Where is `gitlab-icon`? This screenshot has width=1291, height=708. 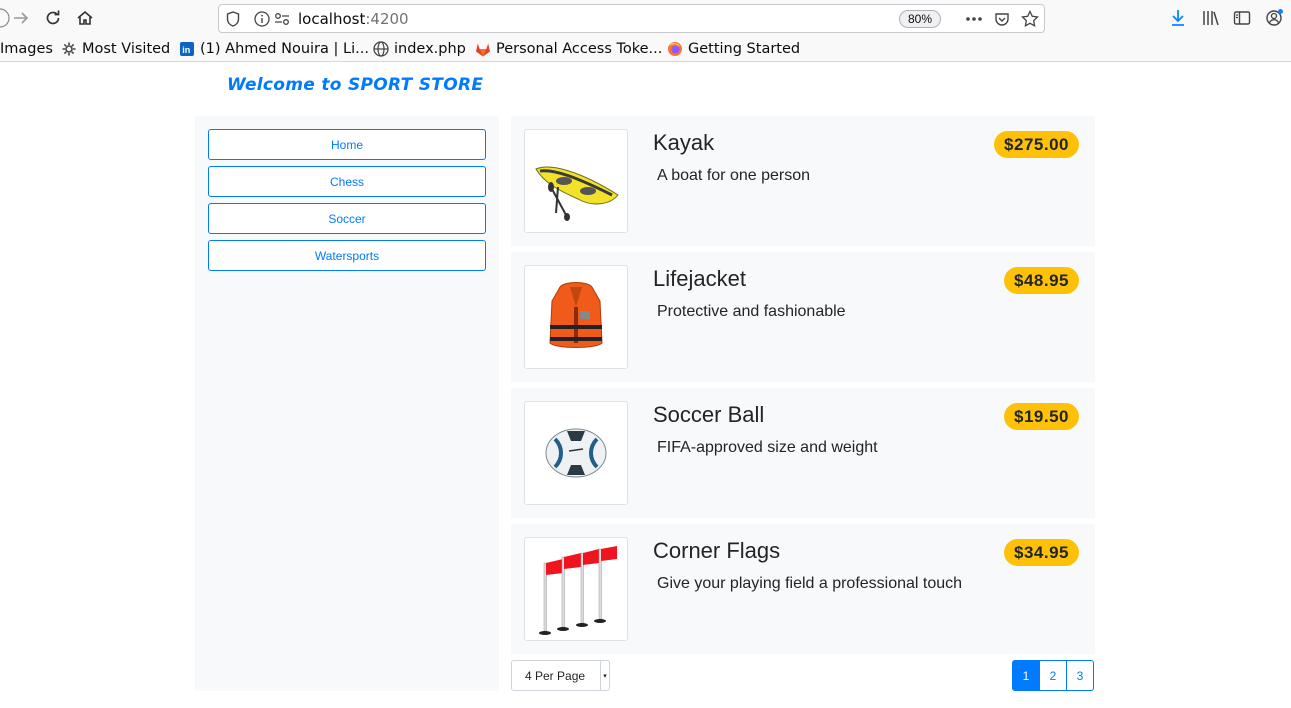 gitlab-icon is located at coordinates (483, 49).